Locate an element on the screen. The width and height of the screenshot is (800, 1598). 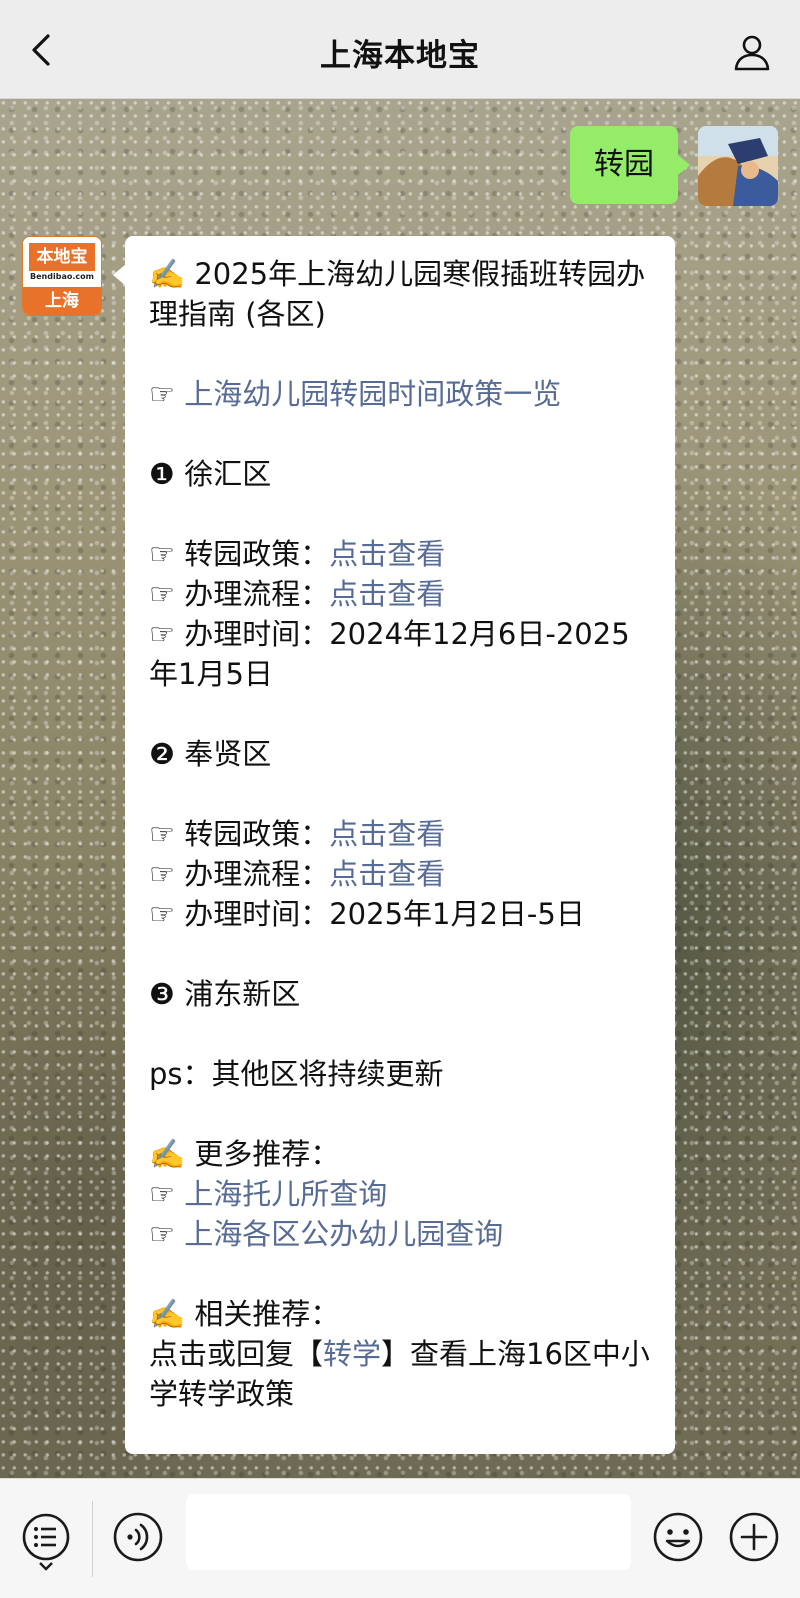
page-title: 上海本地宝 is located at coordinates (400, 56).